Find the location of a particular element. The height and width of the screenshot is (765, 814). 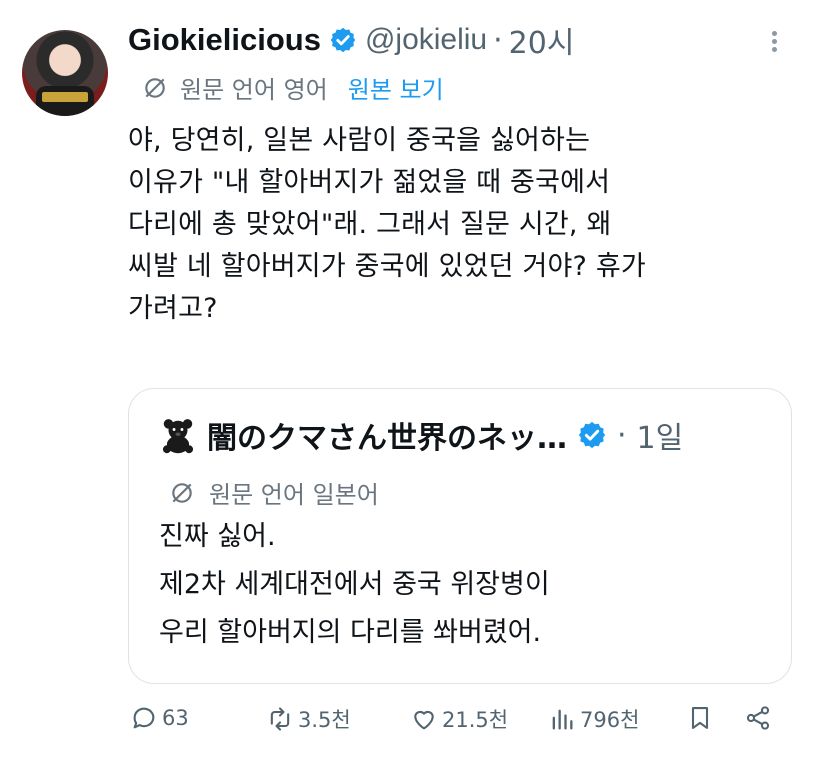

quoted-tweet-header: 闇のクマさん世界のネッ… · 1일 is located at coordinates (421, 435).